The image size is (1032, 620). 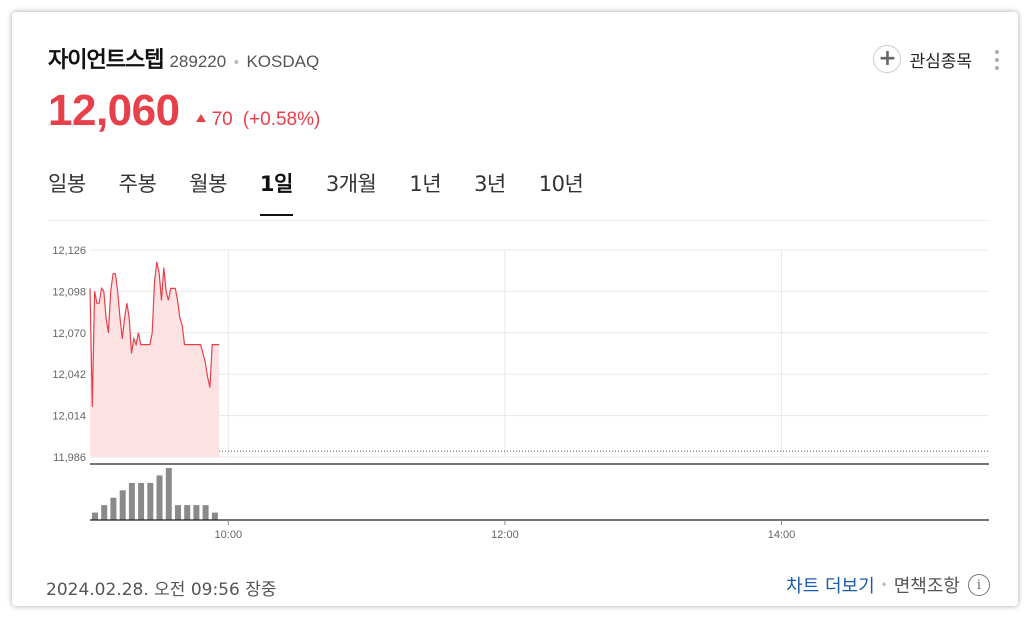 I want to click on more-chart-link: 차트 더보기, so click(x=830, y=585).